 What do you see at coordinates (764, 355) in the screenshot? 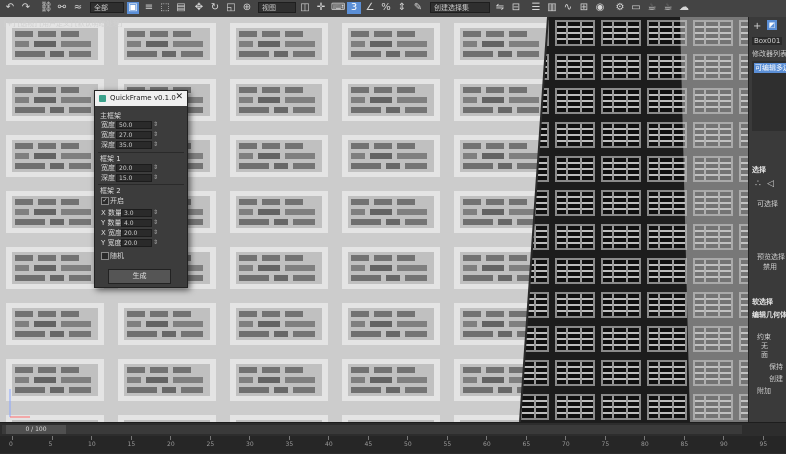
I see `constraint-face-radio: 面` at bounding box center [764, 355].